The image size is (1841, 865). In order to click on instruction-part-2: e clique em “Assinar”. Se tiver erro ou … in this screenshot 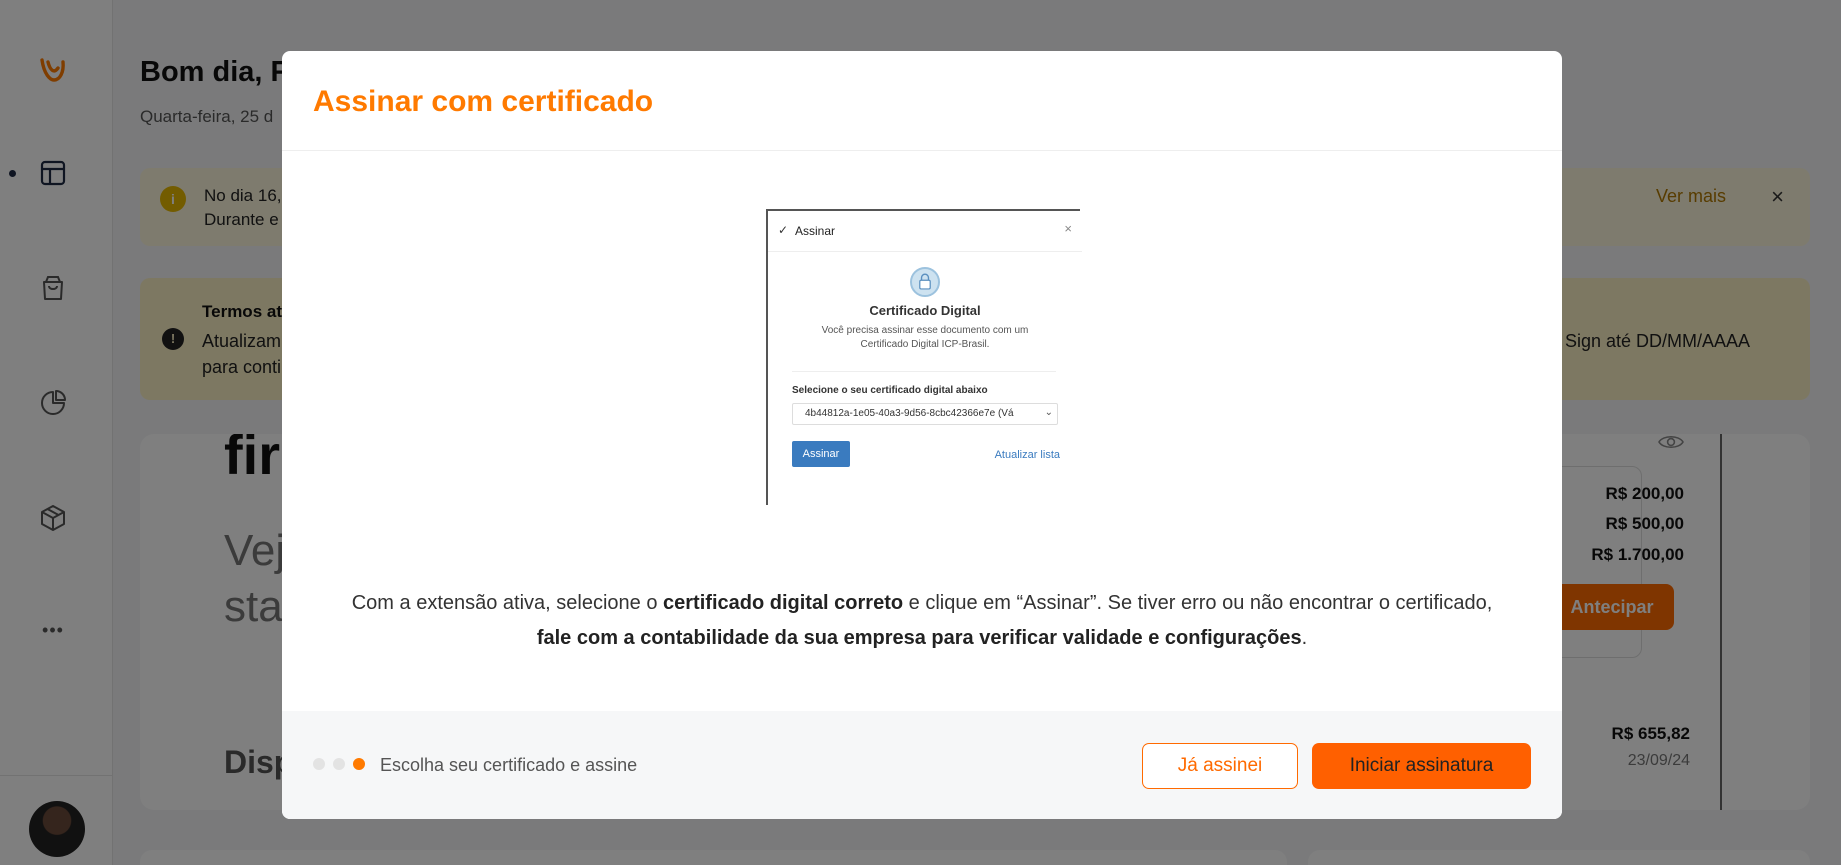, I will do `click(1198, 603)`.